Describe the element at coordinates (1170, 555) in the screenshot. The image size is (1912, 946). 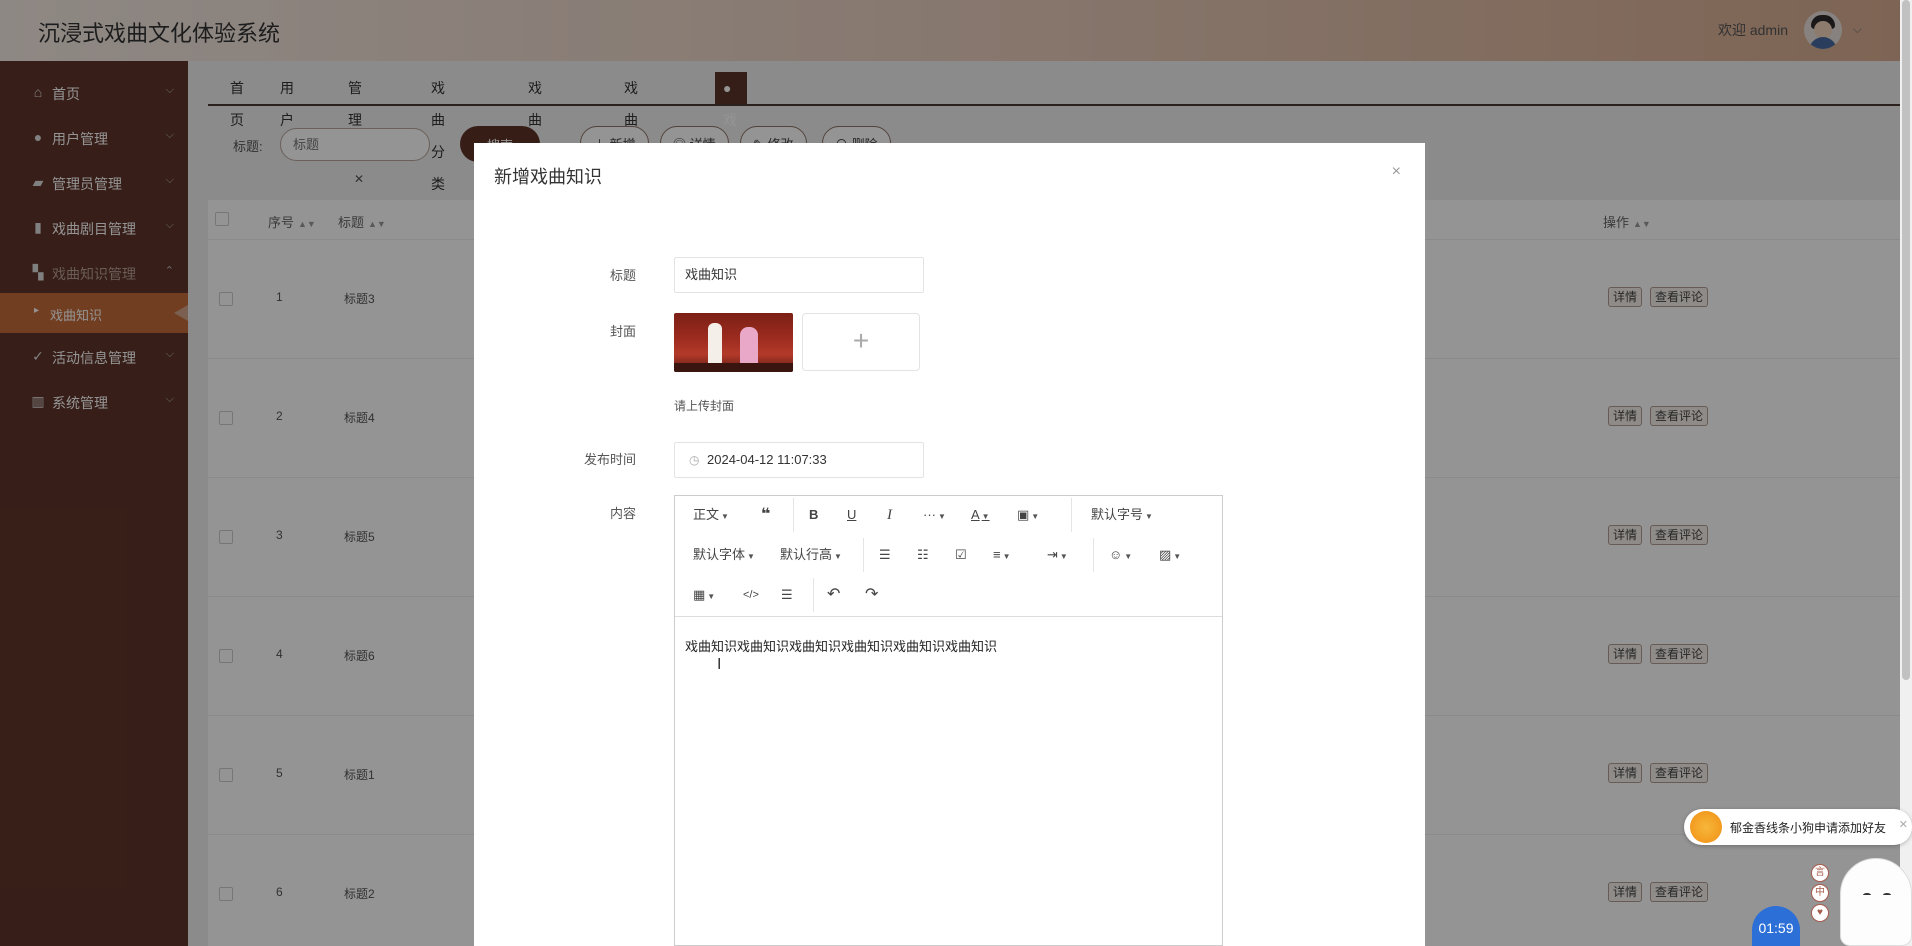
I see `image-icon: ▨ ▼` at that location.